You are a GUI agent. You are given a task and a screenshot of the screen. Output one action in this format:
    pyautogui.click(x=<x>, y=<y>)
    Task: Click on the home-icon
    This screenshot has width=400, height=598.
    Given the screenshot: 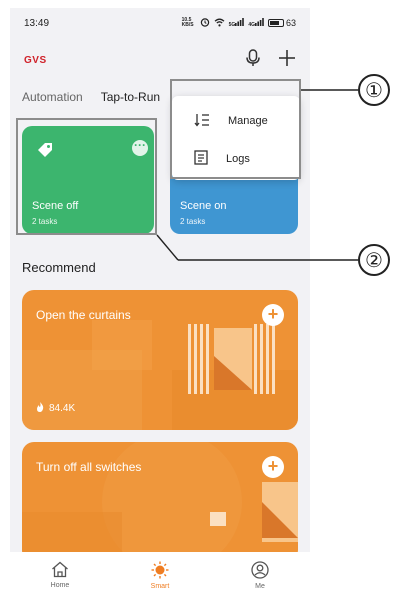 What is the action you would take?
    pyautogui.click(x=60, y=570)
    